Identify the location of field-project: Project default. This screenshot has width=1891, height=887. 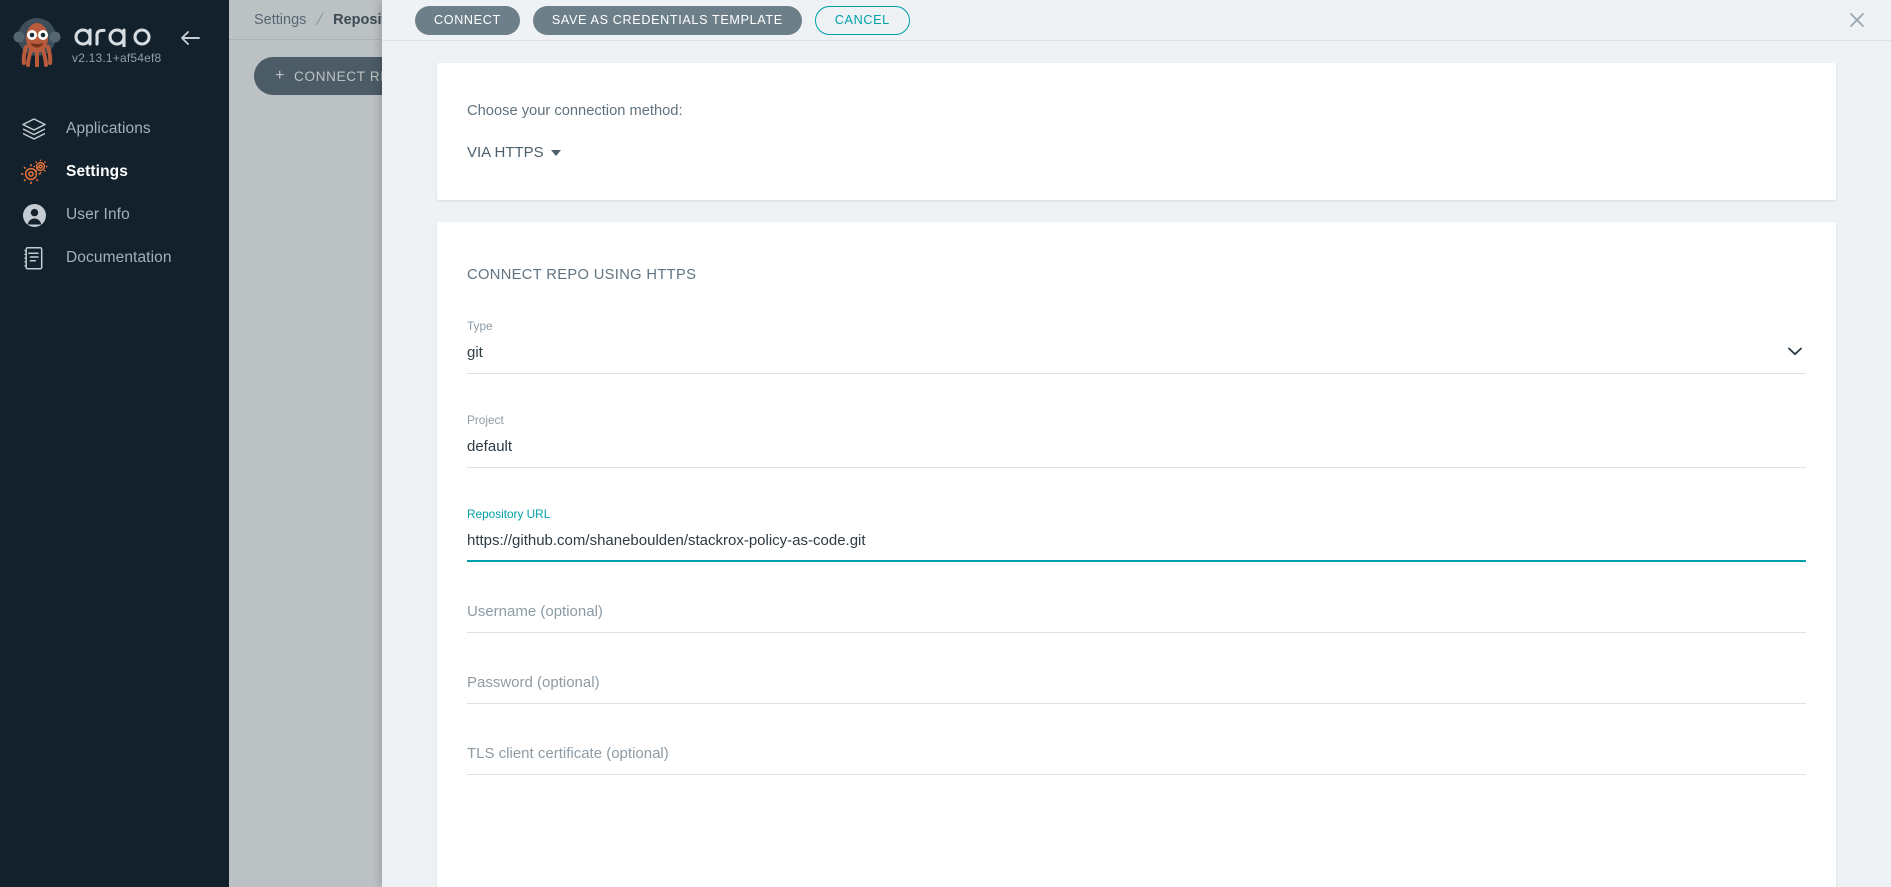
(1136, 440).